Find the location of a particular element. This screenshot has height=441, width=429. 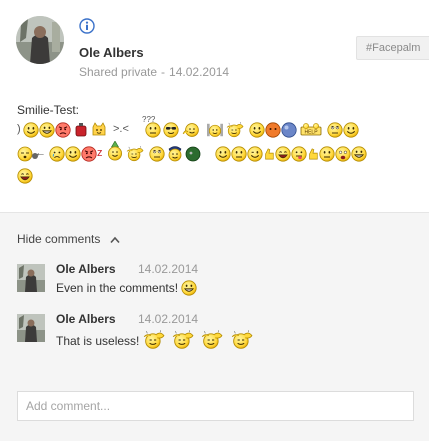

bomb-icon is located at coordinates (81, 130).